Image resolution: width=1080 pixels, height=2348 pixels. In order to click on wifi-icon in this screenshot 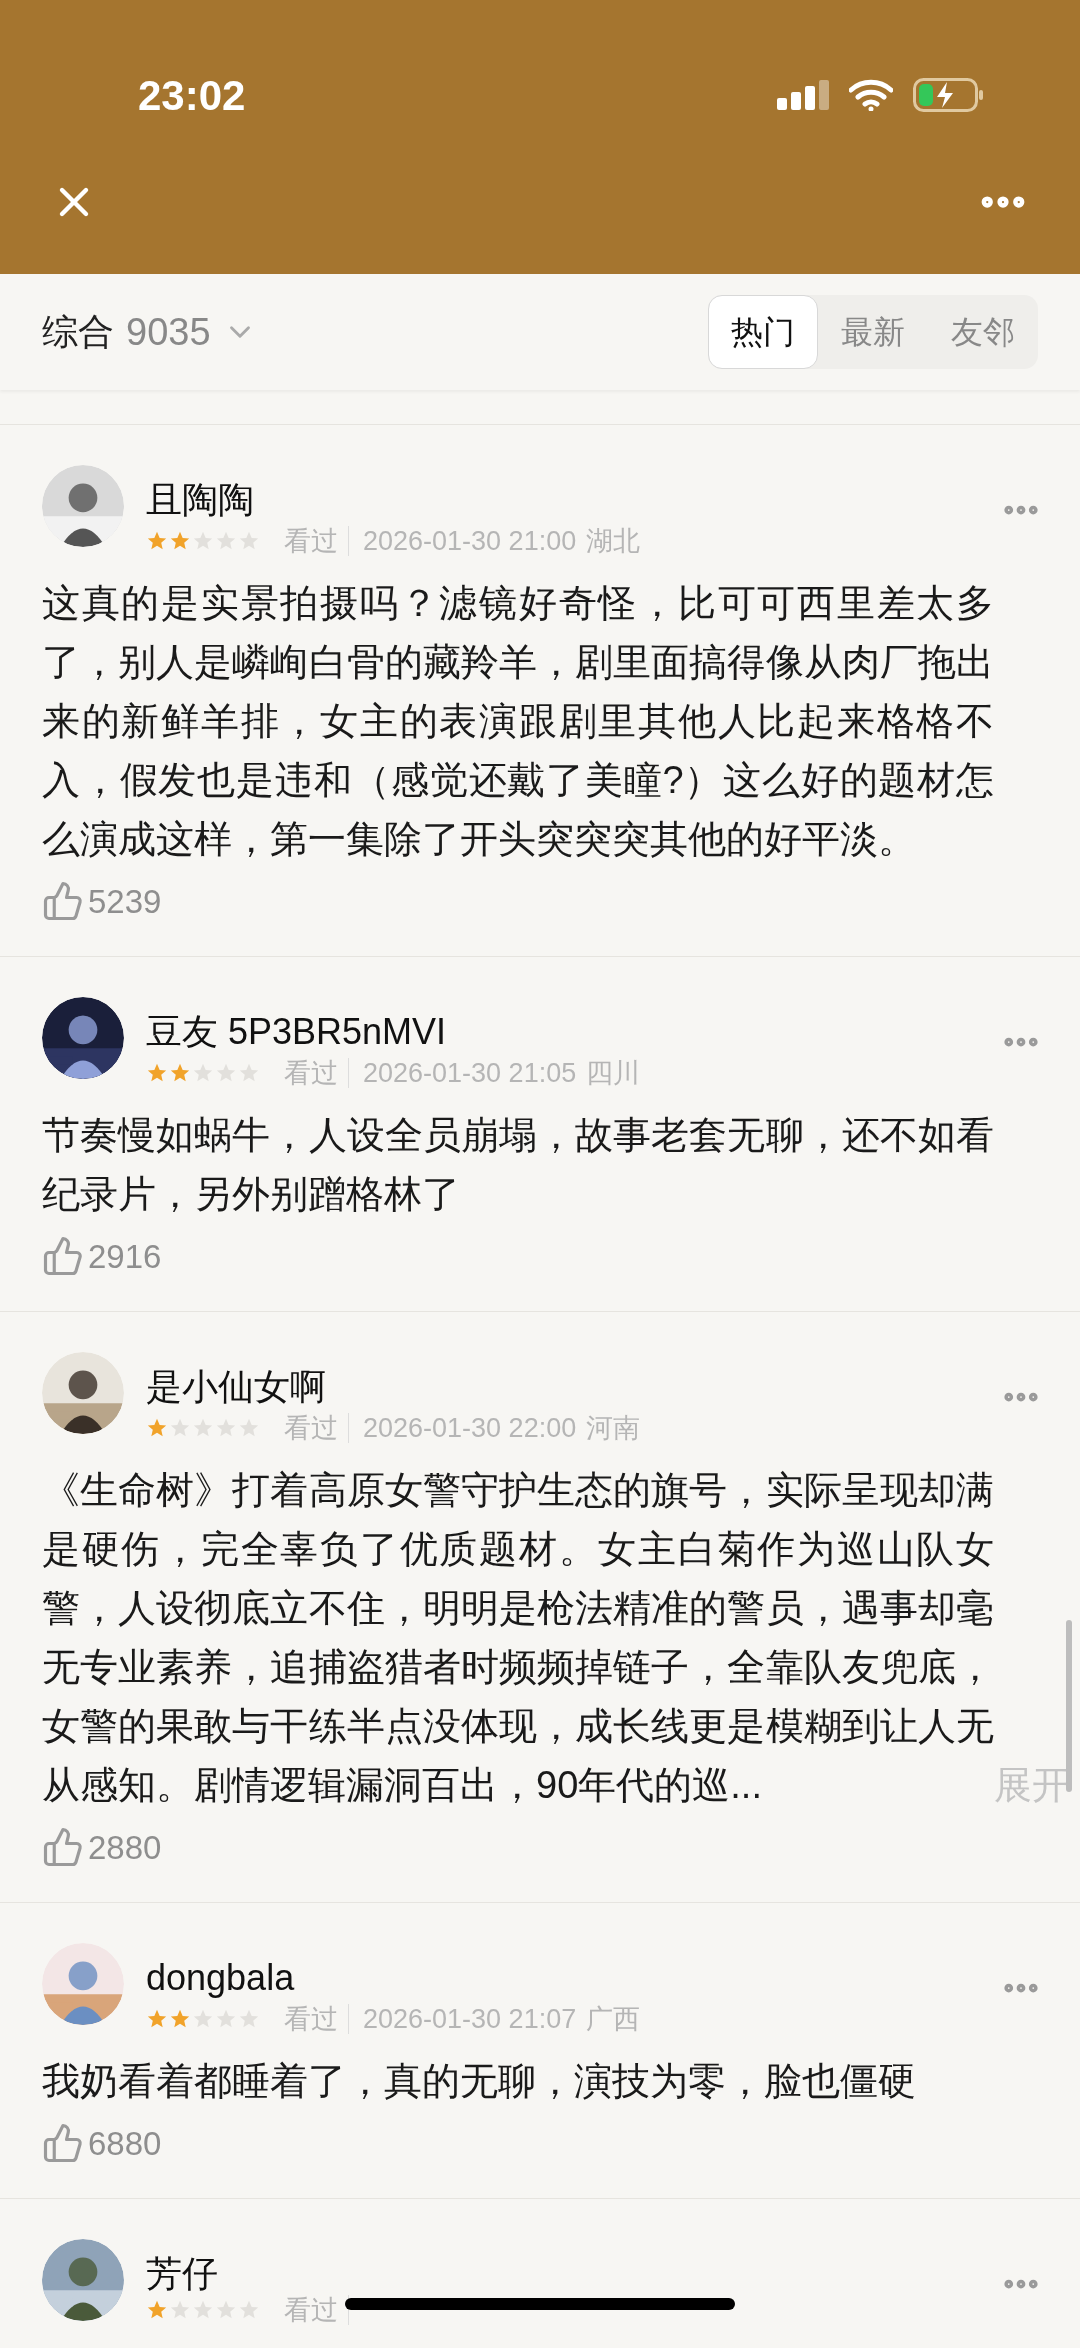, I will do `click(871, 95)`.